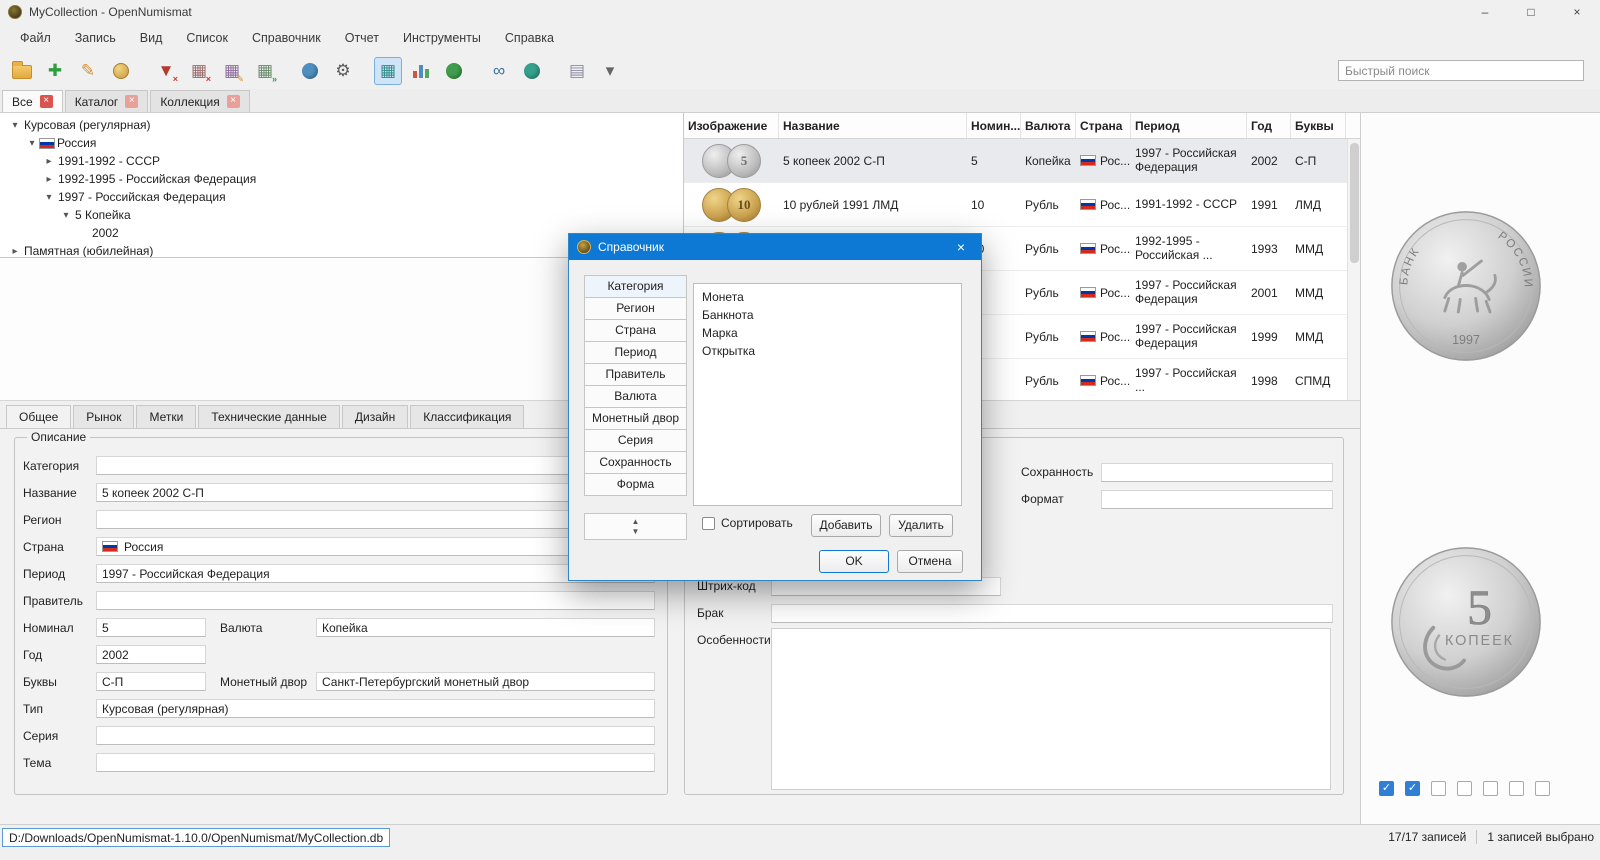  What do you see at coordinates (635, 374) in the screenshot?
I see `dialog-category-ruler: Правитель` at bounding box center [635, 374].